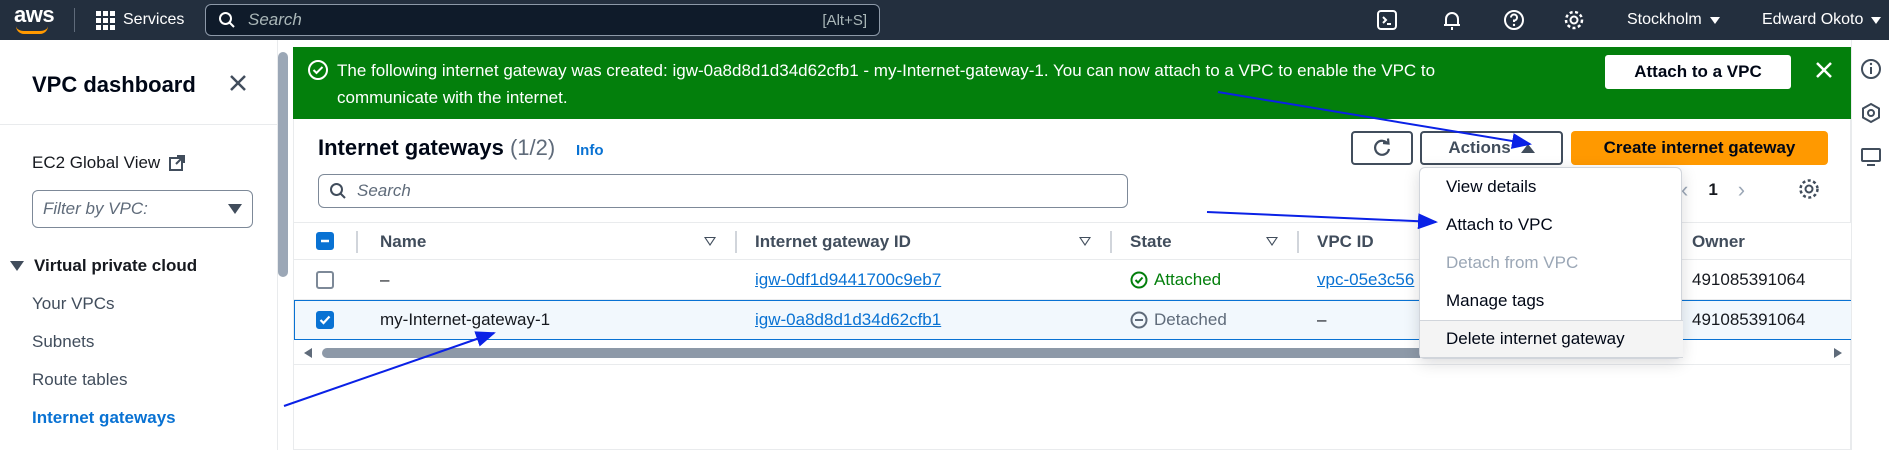  I want to click on settings-gear-icon, so click(1574, 20).